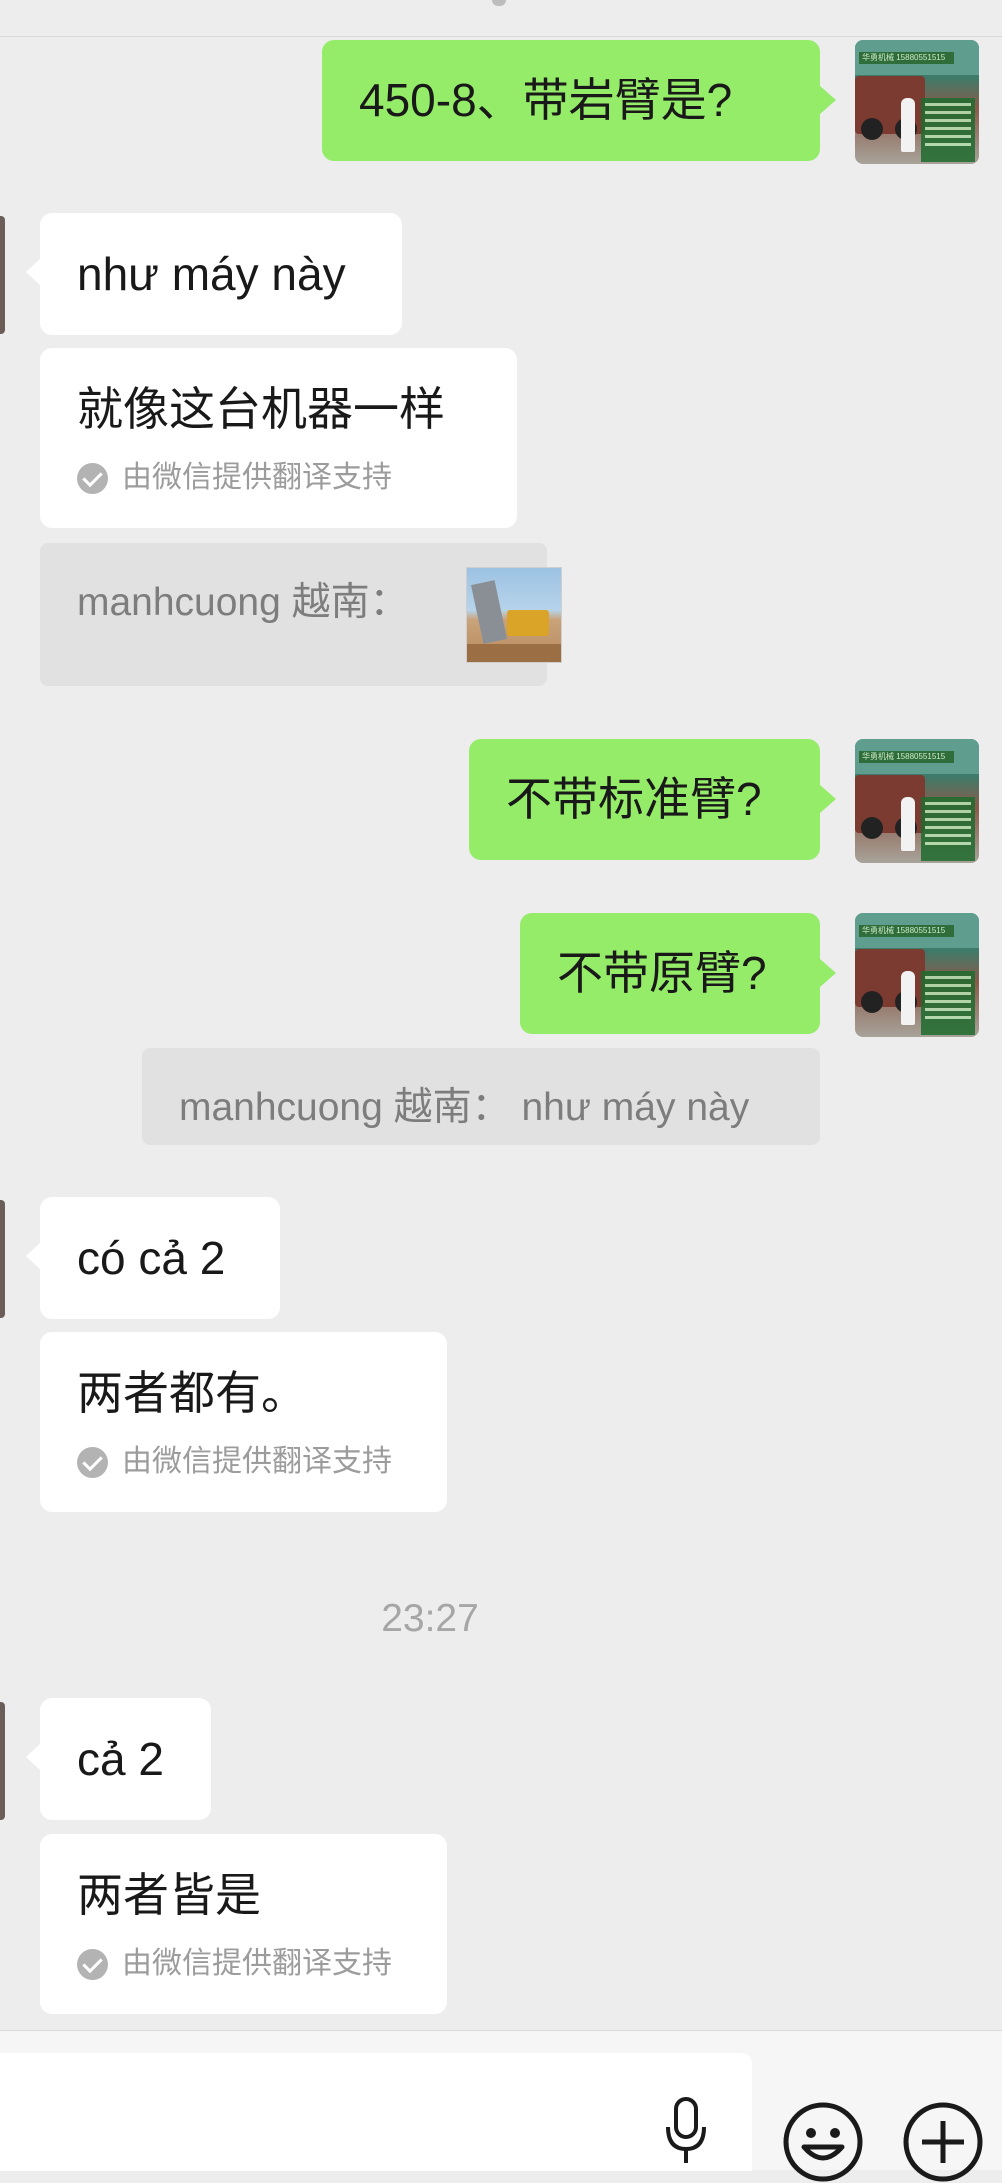 Image resolution: width=1002 pixels, height=2183 pixels. What do you see at coordinates (662, 973) in the screenshot?
I see `message-text: 不带原臂?` at bounding box center [662, 973].